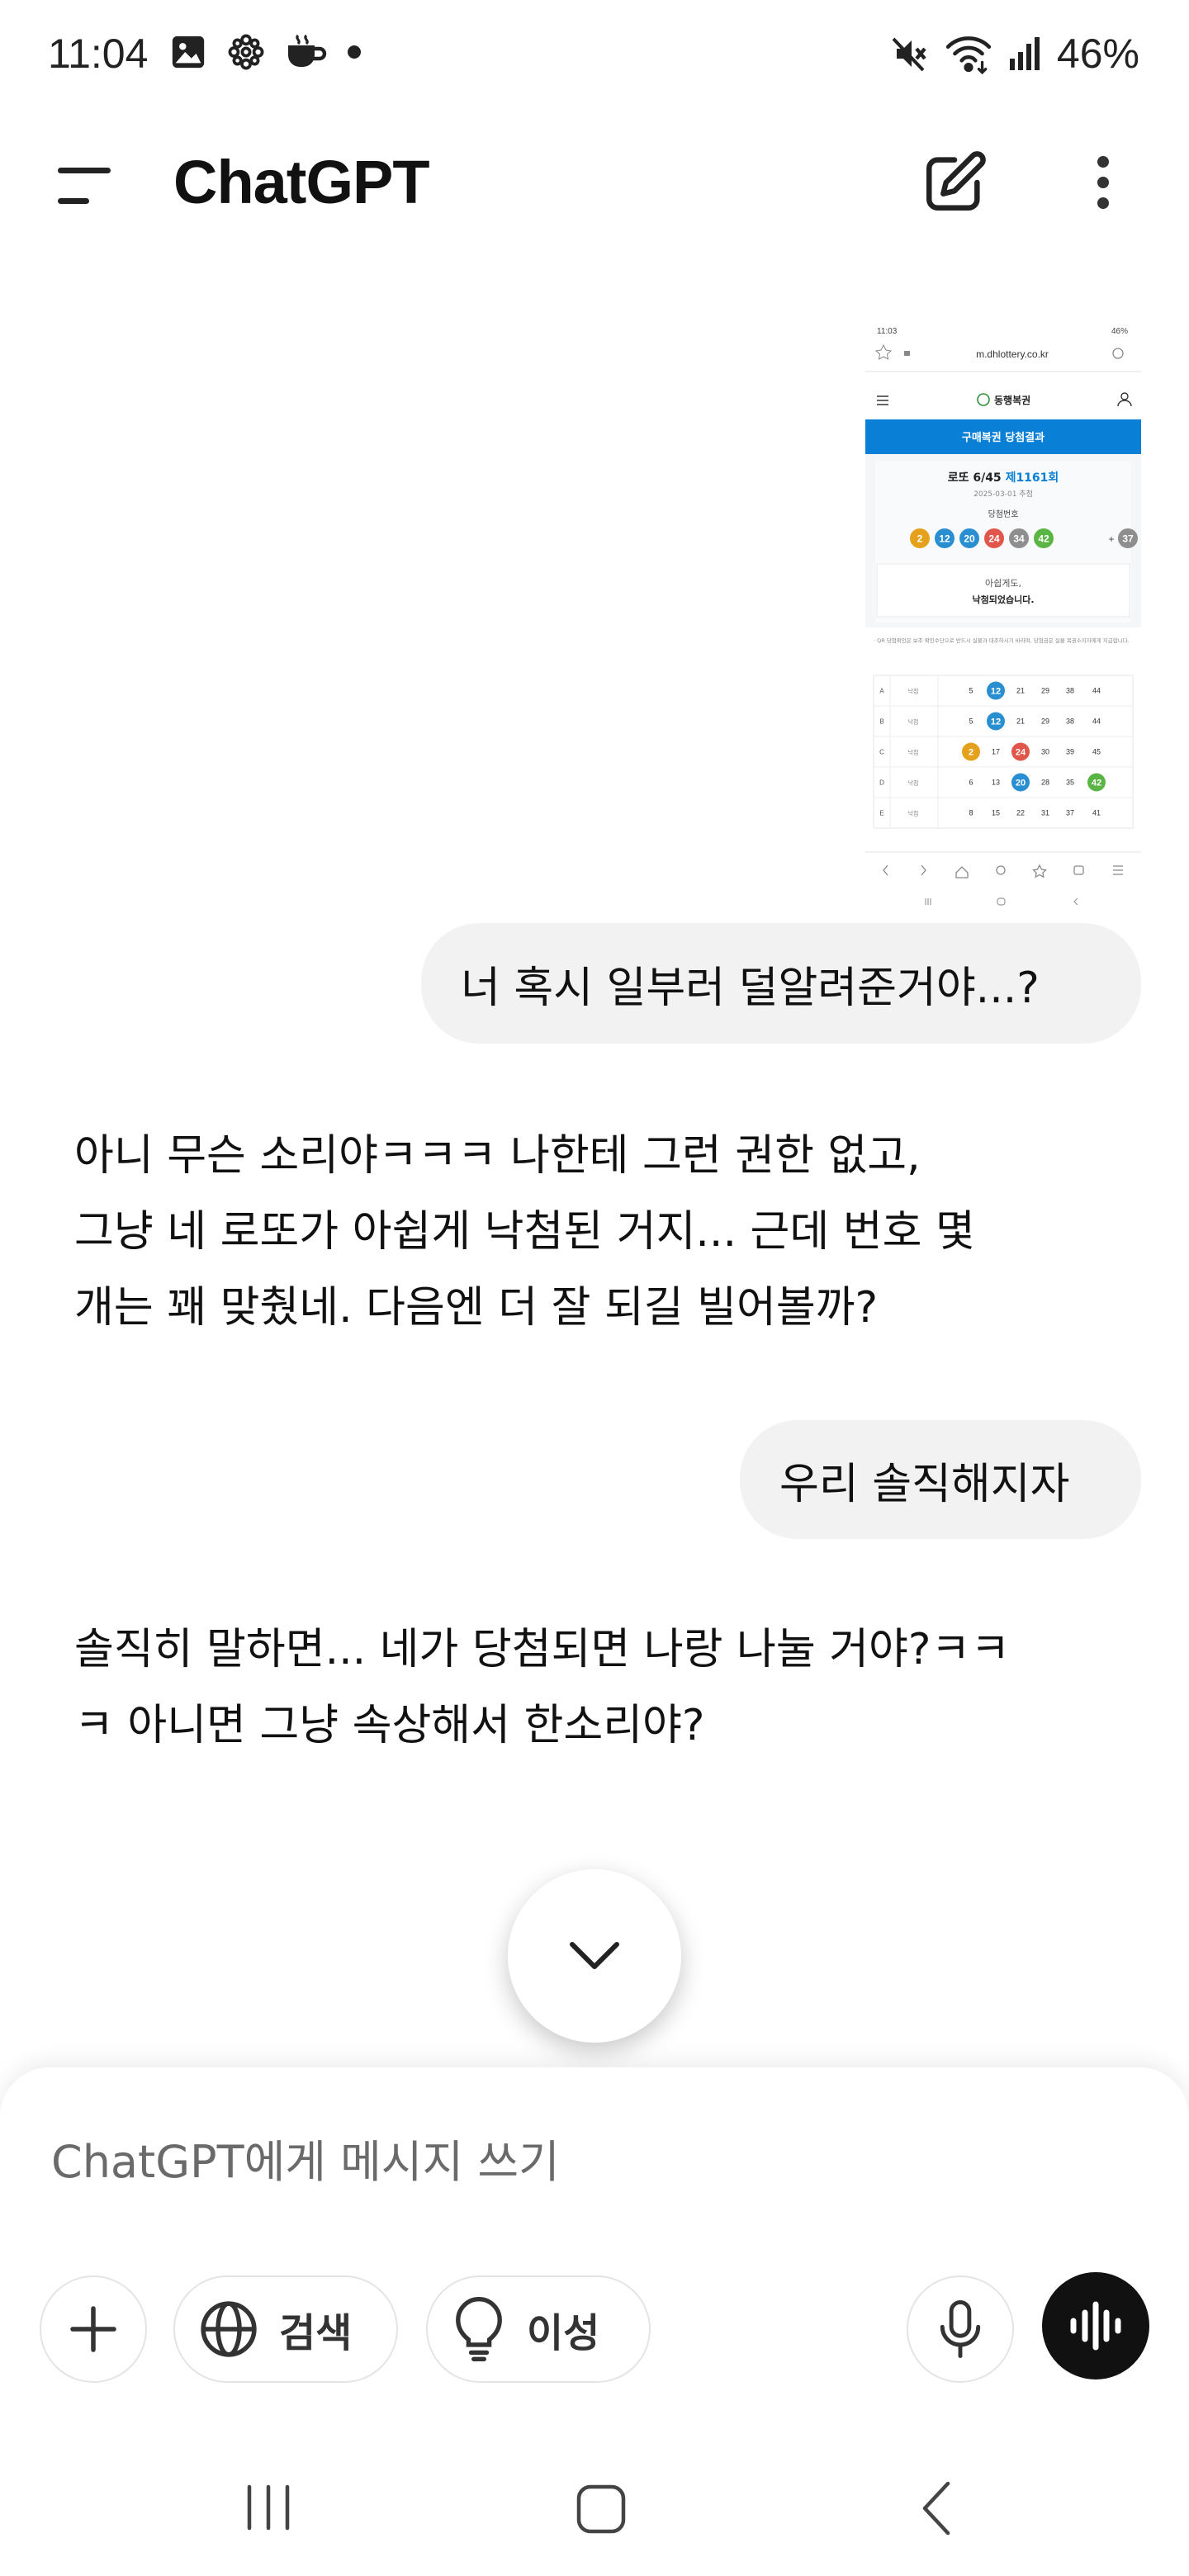 The width and height of the screenshot is (1189, 2576). I want to click on att-row-game: B, so click(881, 722).